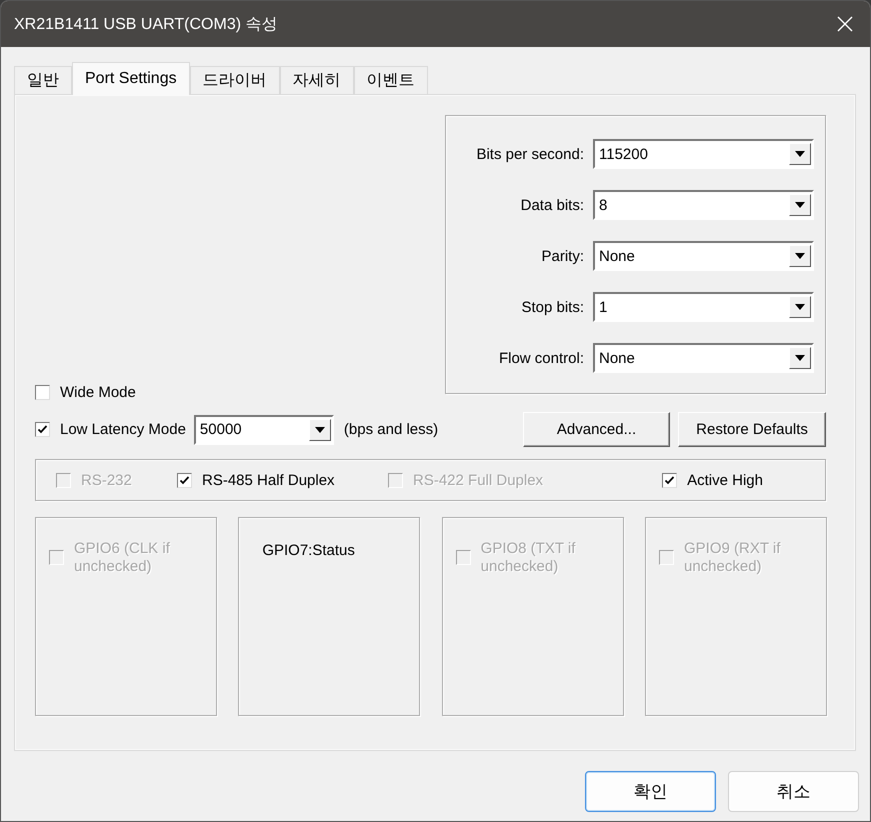  I want to click on dropdown: 8, so click(703, 205).